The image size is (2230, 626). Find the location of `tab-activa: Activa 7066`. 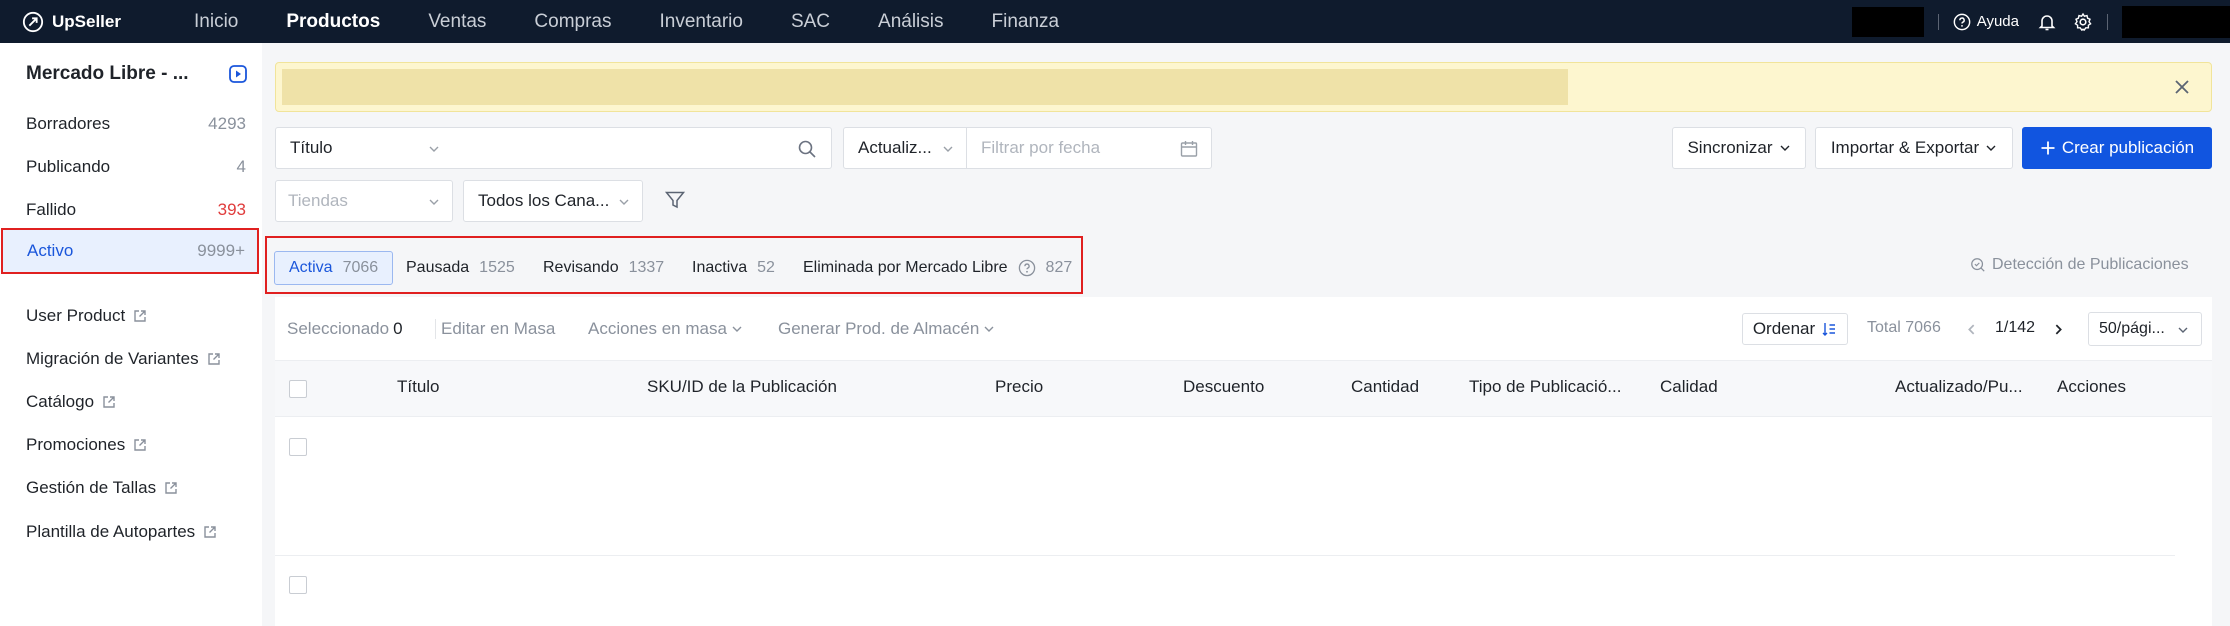

tab-activa: Activa 7066 is located at coordinates (334, 268).